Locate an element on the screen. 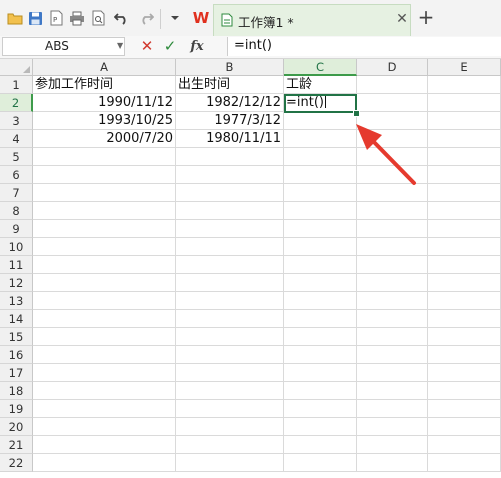 Image resolution: width=501 pixels, height=478 pixels. cell-b6 is located at coordinates (230, 175).